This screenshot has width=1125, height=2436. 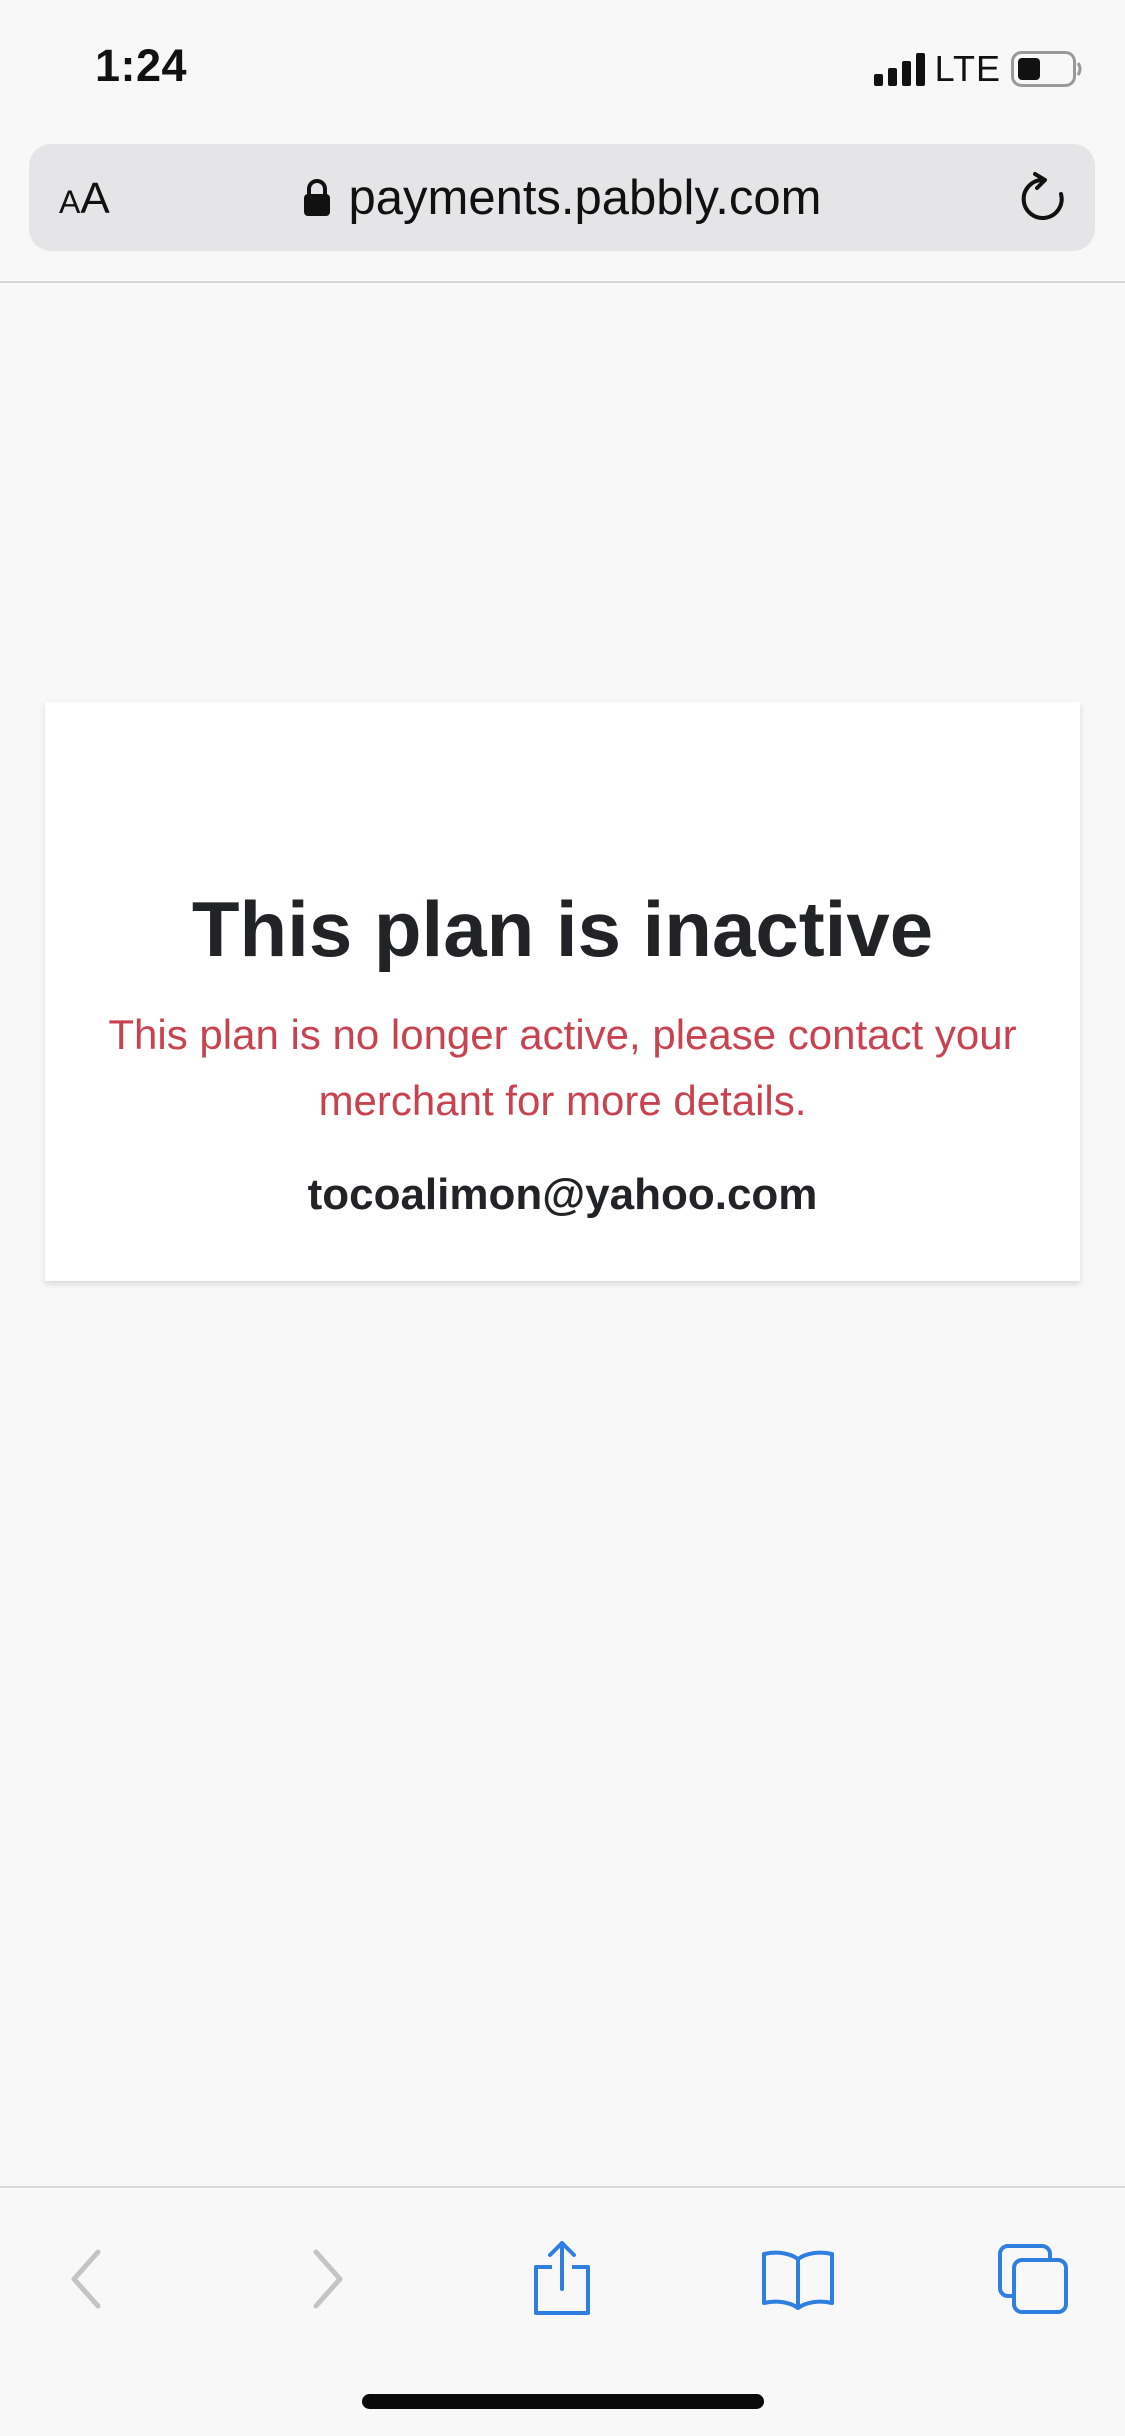 What do you see at coordinates (562, 929) in the screenshot?
I see `card-title: This plan is inactive` at bounding box center [562, 929].